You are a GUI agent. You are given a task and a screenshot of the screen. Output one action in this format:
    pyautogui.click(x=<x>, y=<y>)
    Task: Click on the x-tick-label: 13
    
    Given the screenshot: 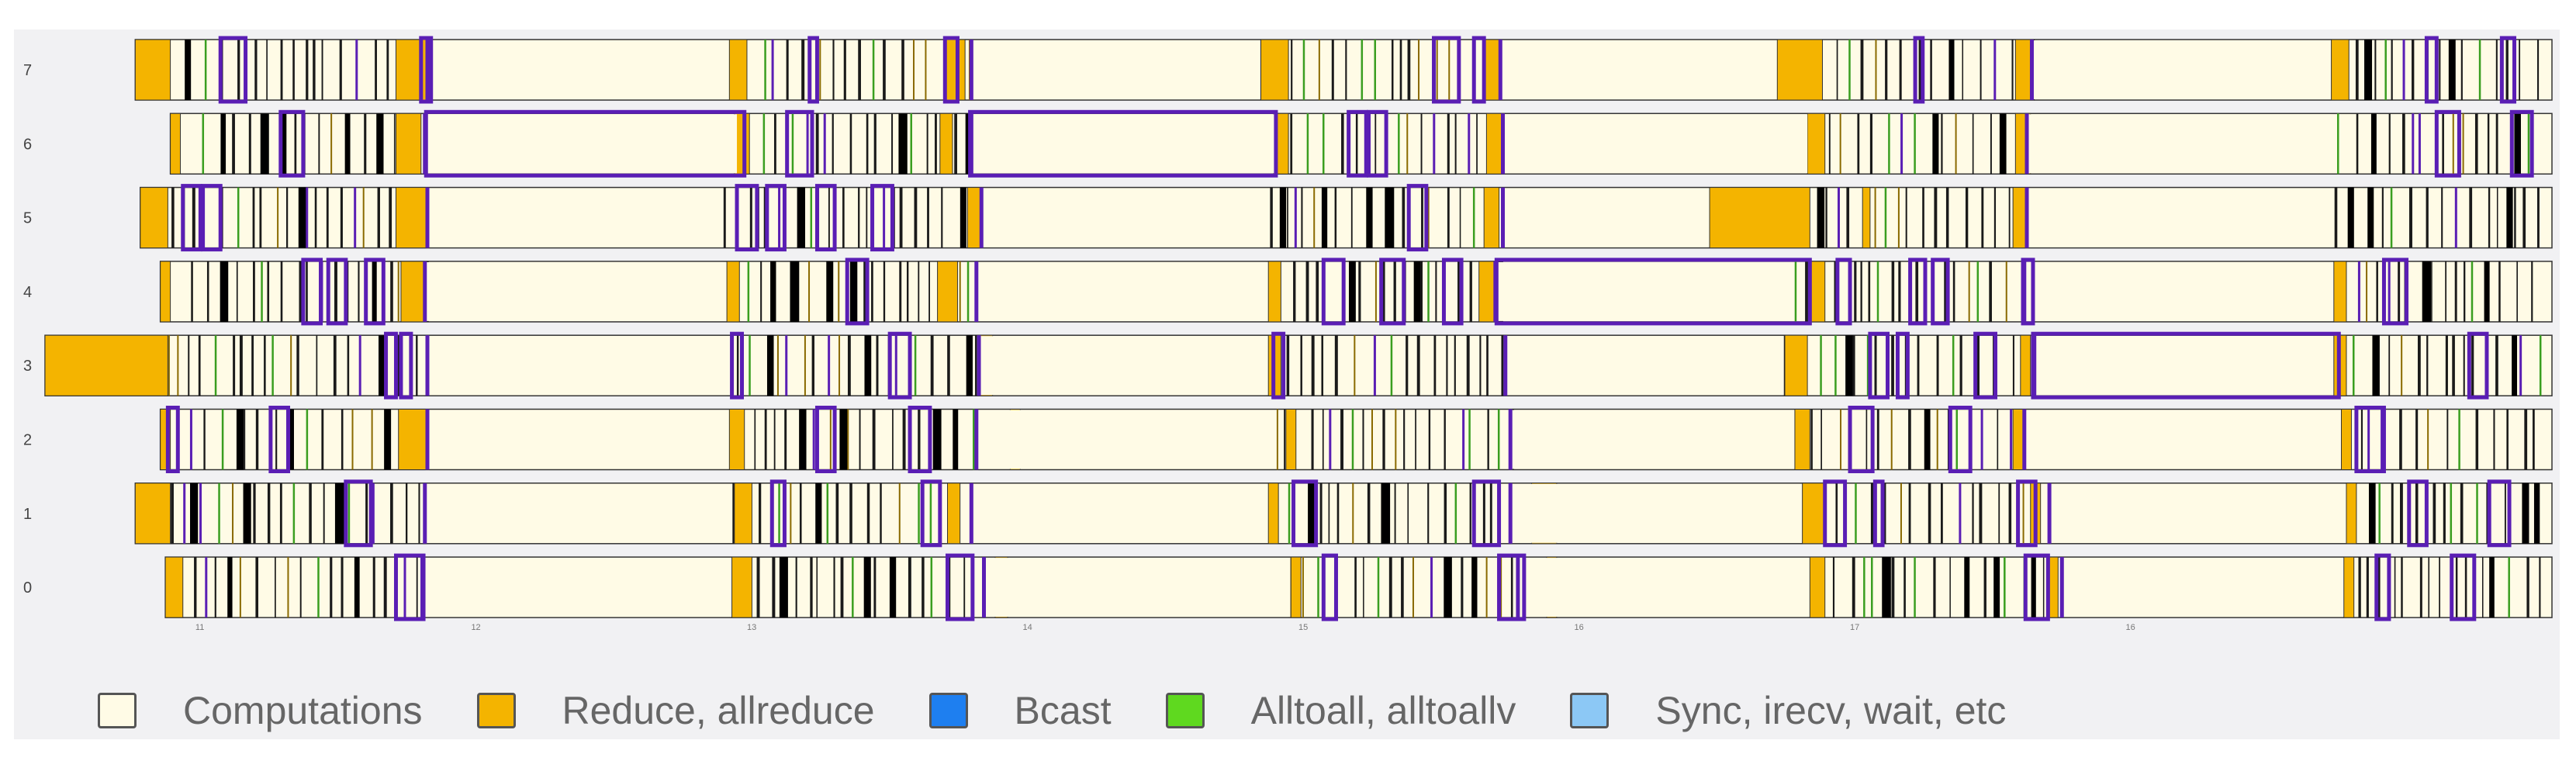 What is the action you would take?
    pyautogui.click(x=751, y=627)
    